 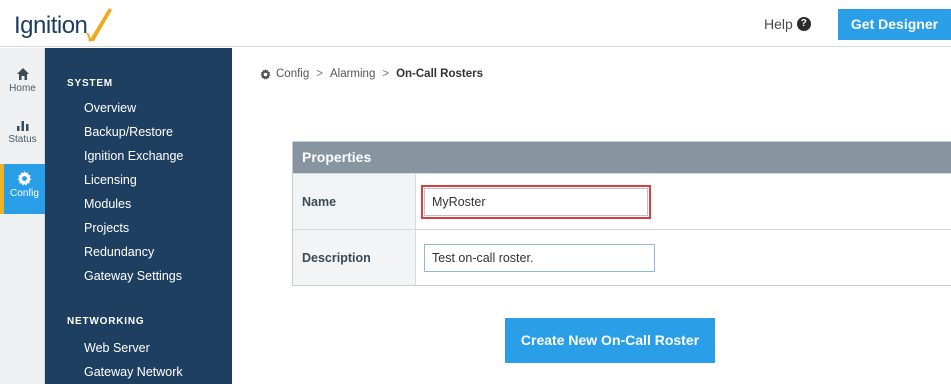 I want to click on description-label: Description, so click(x=354, y=257).